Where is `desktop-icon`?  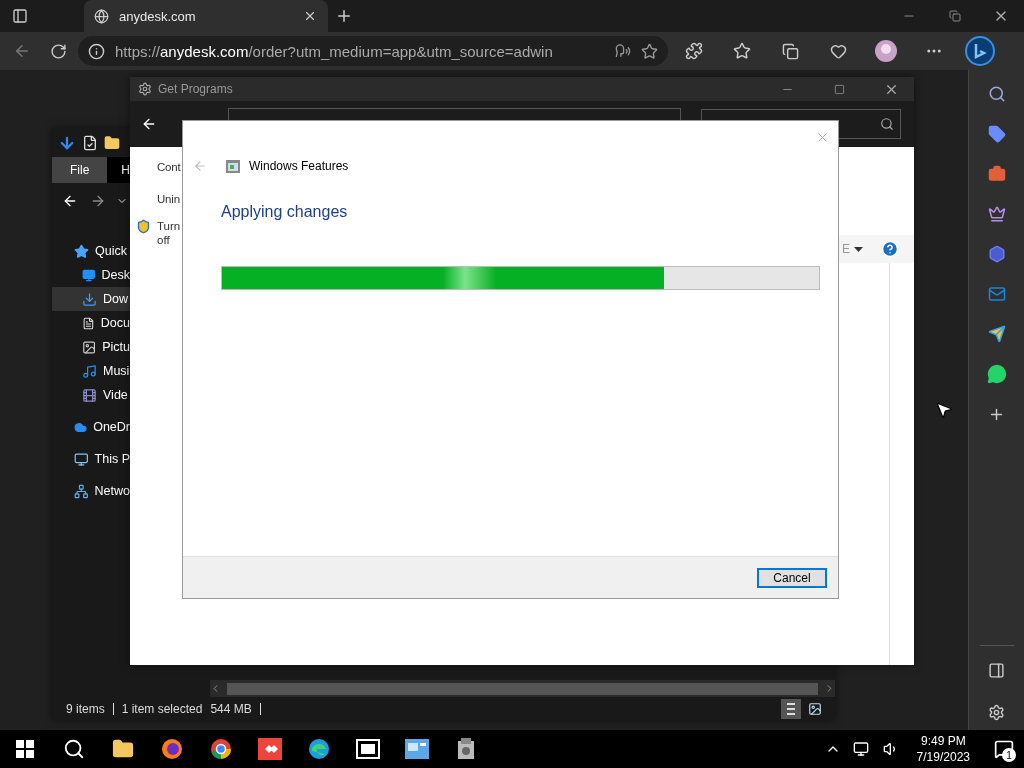
desktop-icon is located at coordinates (89, 275).